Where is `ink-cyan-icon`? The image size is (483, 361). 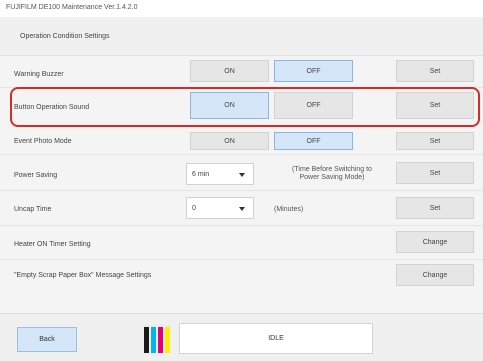 ink-cyan-icon is located at coordinates (153, 339).